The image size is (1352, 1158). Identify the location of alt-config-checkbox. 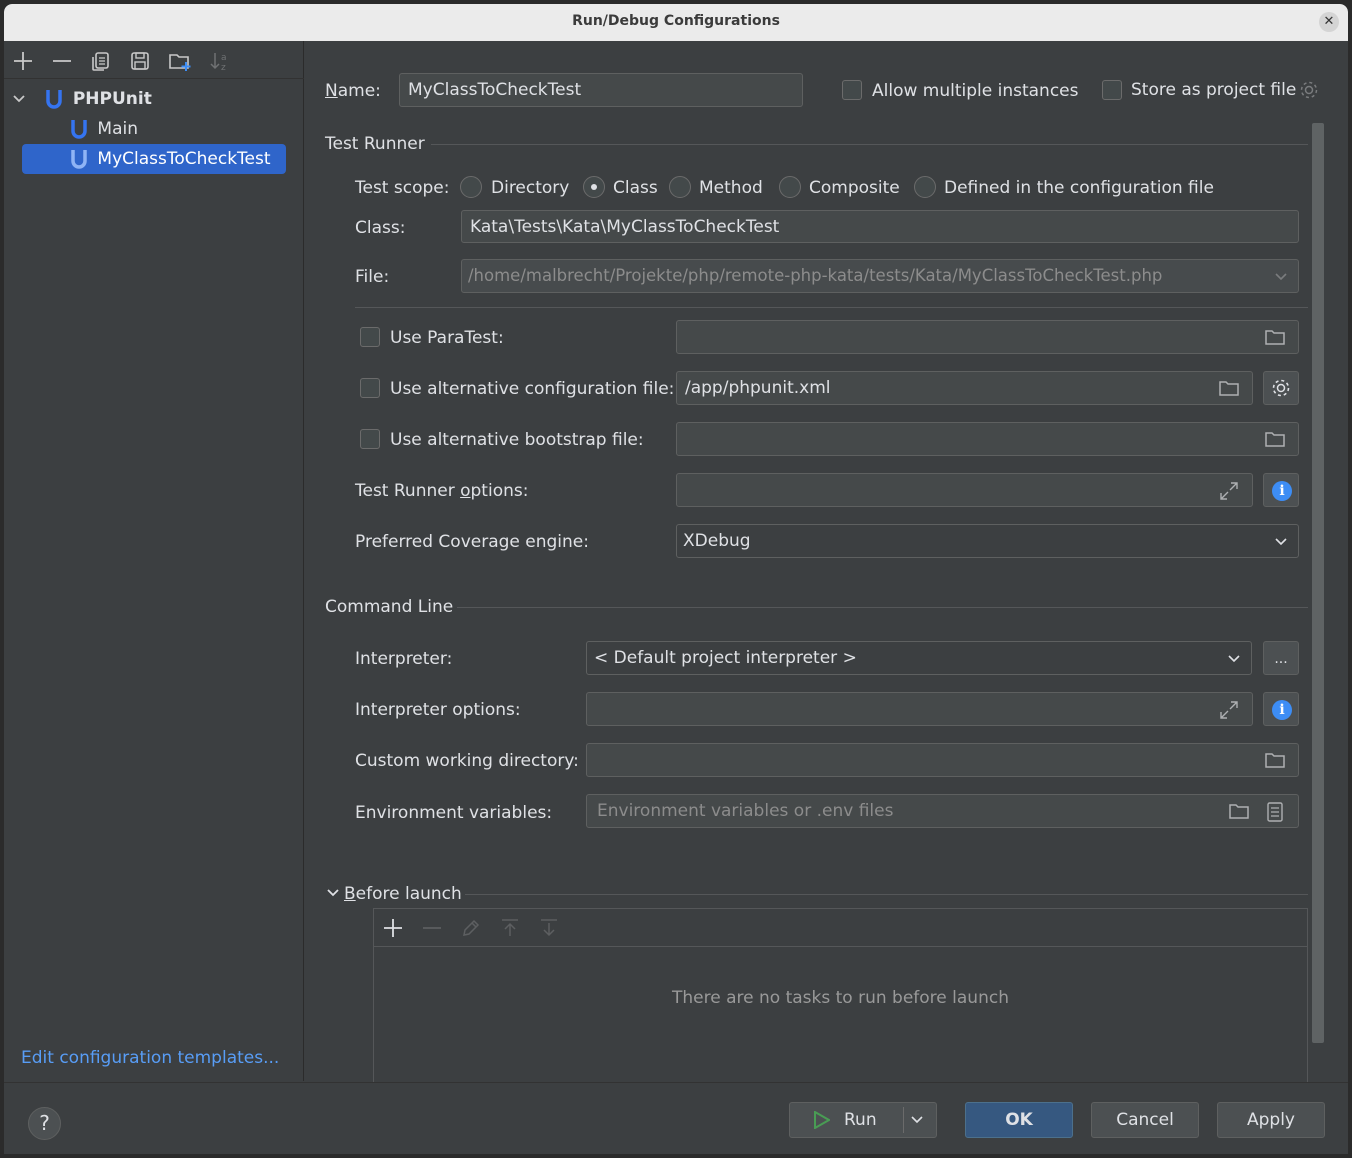
(370, 388).